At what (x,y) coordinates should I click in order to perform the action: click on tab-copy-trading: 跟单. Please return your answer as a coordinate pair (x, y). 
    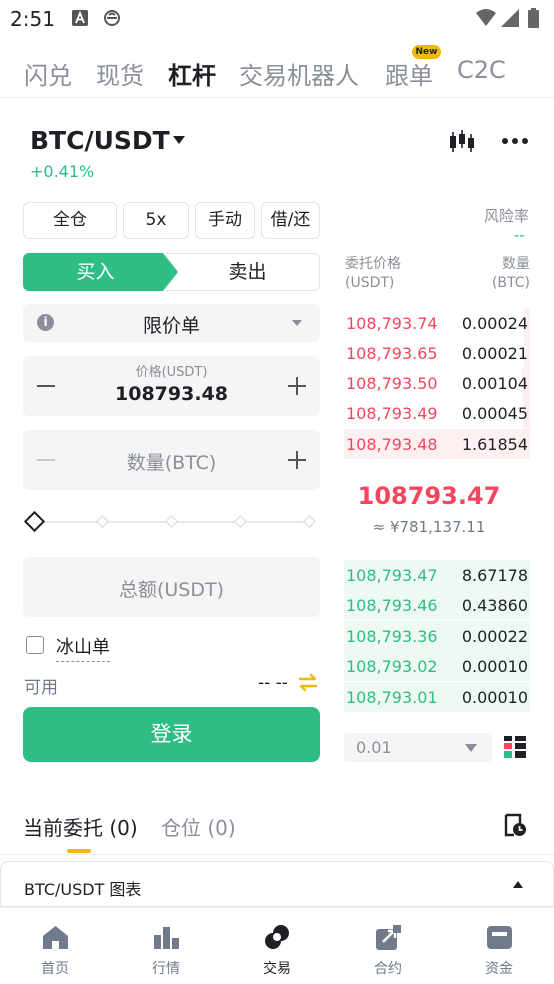
    Looking at the image, I should click on (409, 73).